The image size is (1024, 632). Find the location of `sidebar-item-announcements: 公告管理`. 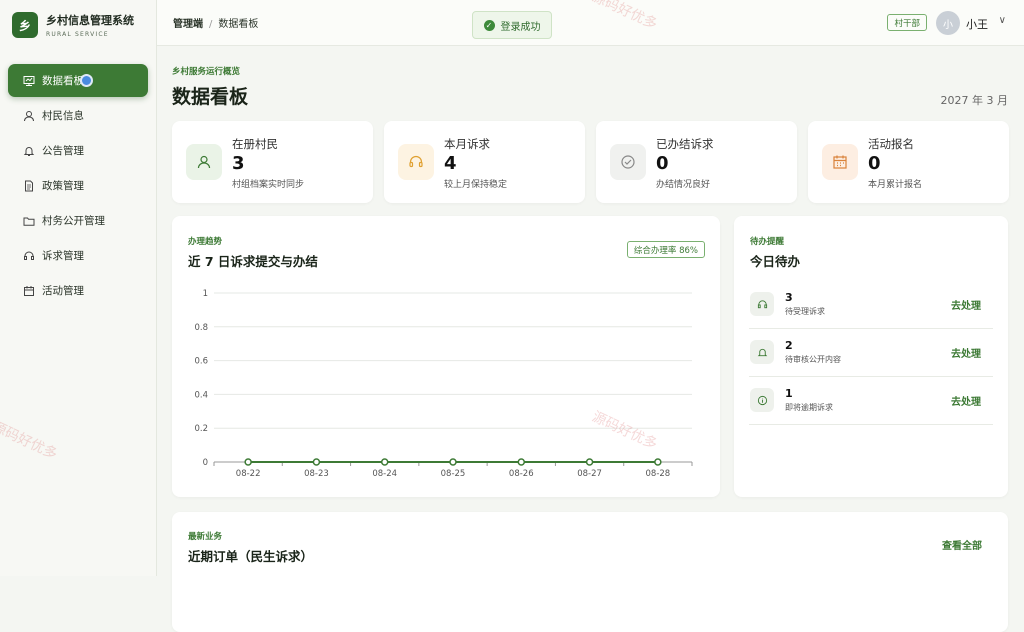

sidebar-item-announcements: 公告管理 is located at coordinates (78, 150).